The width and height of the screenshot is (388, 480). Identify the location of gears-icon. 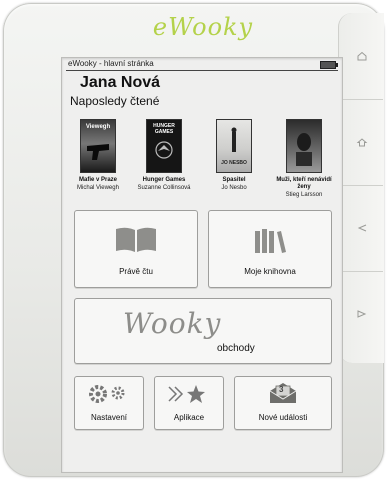
(107, 394).